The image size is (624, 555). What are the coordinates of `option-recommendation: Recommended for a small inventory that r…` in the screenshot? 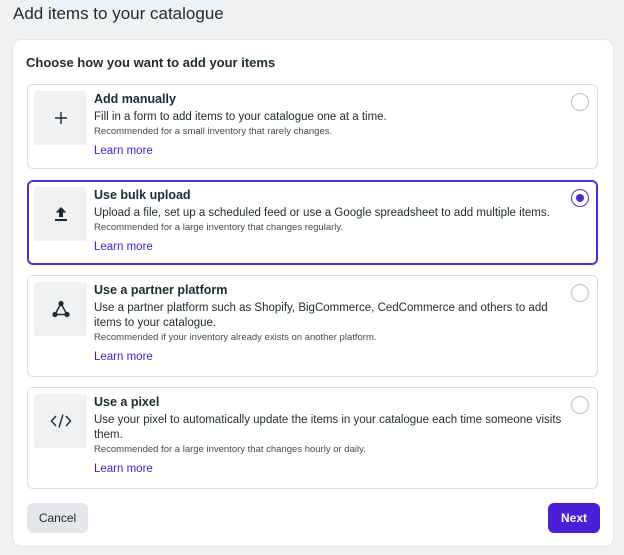 It's located at (213, 131).